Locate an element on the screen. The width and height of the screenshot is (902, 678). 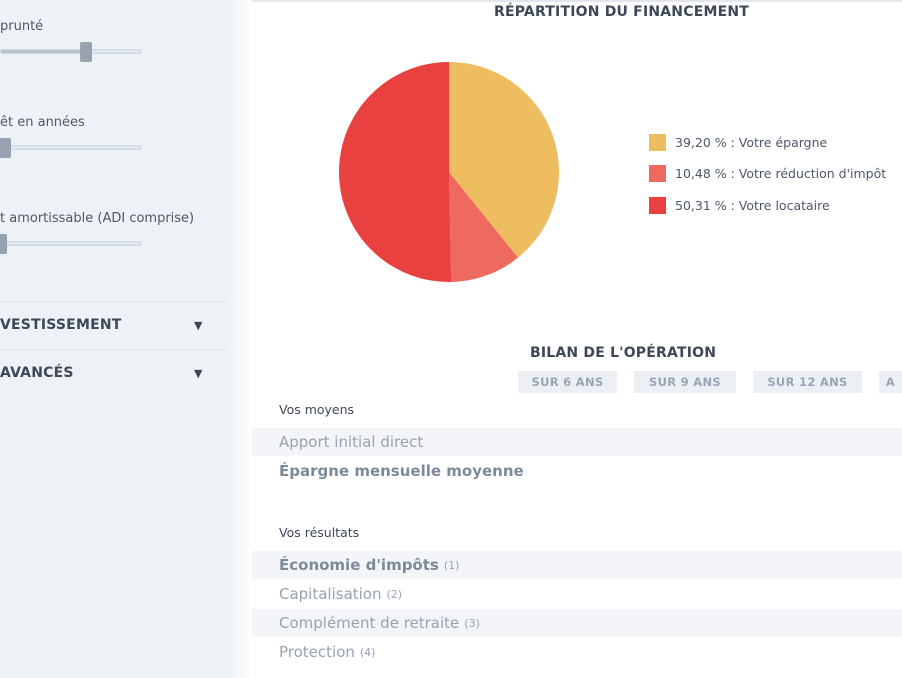
table-row: Protection (4) is located at coordinates (577, 652).